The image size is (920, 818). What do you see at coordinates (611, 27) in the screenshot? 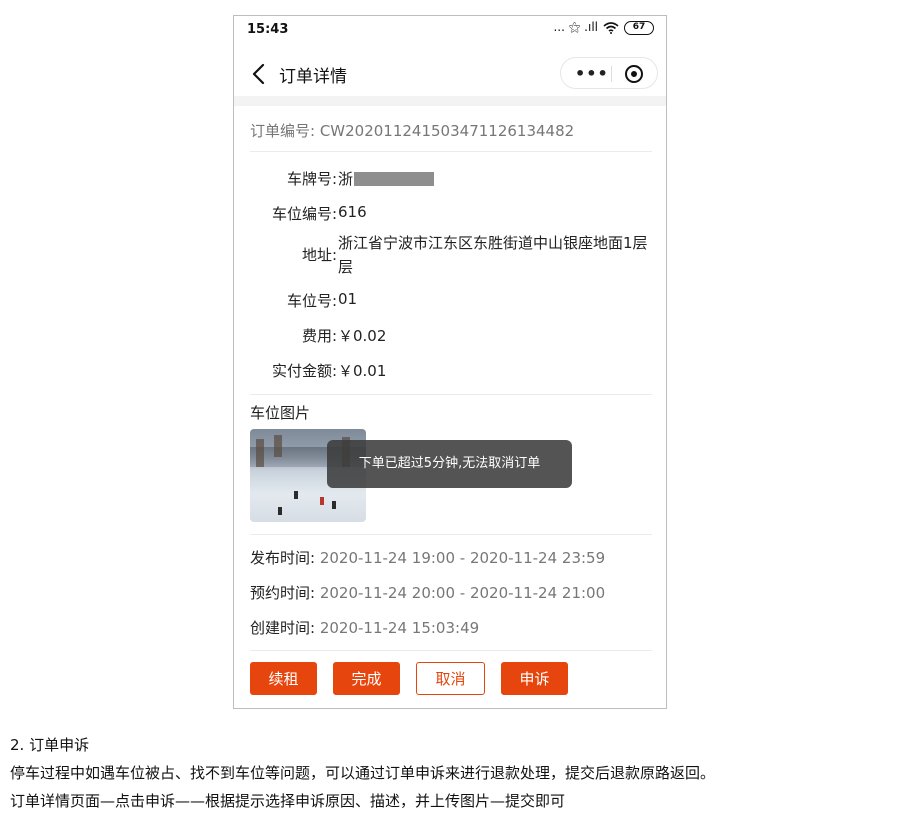
I see `wifi-icon` at bounding box center [611, 27].